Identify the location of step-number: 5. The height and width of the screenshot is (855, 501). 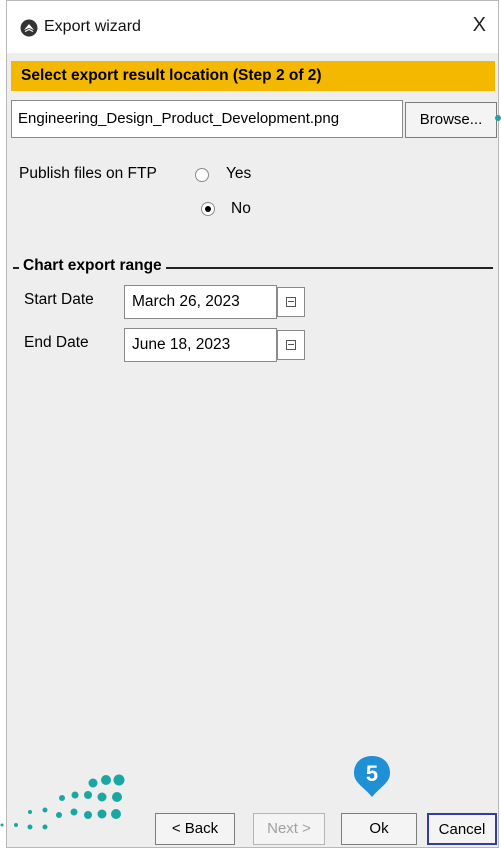
(372, 773).